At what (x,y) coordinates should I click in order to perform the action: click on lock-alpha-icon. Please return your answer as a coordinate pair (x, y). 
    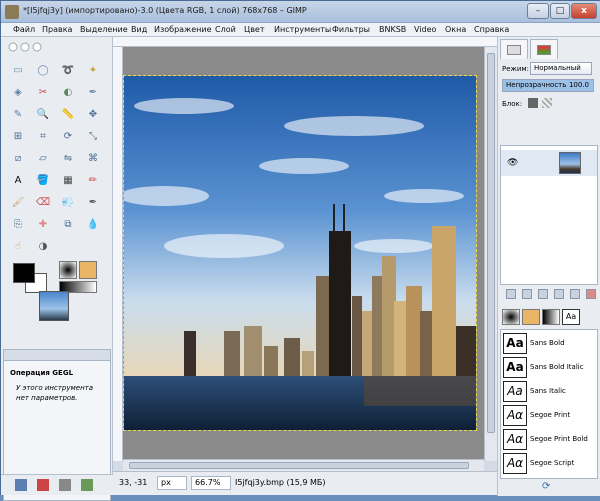
    Looking at the image, I should click on (547, 103).